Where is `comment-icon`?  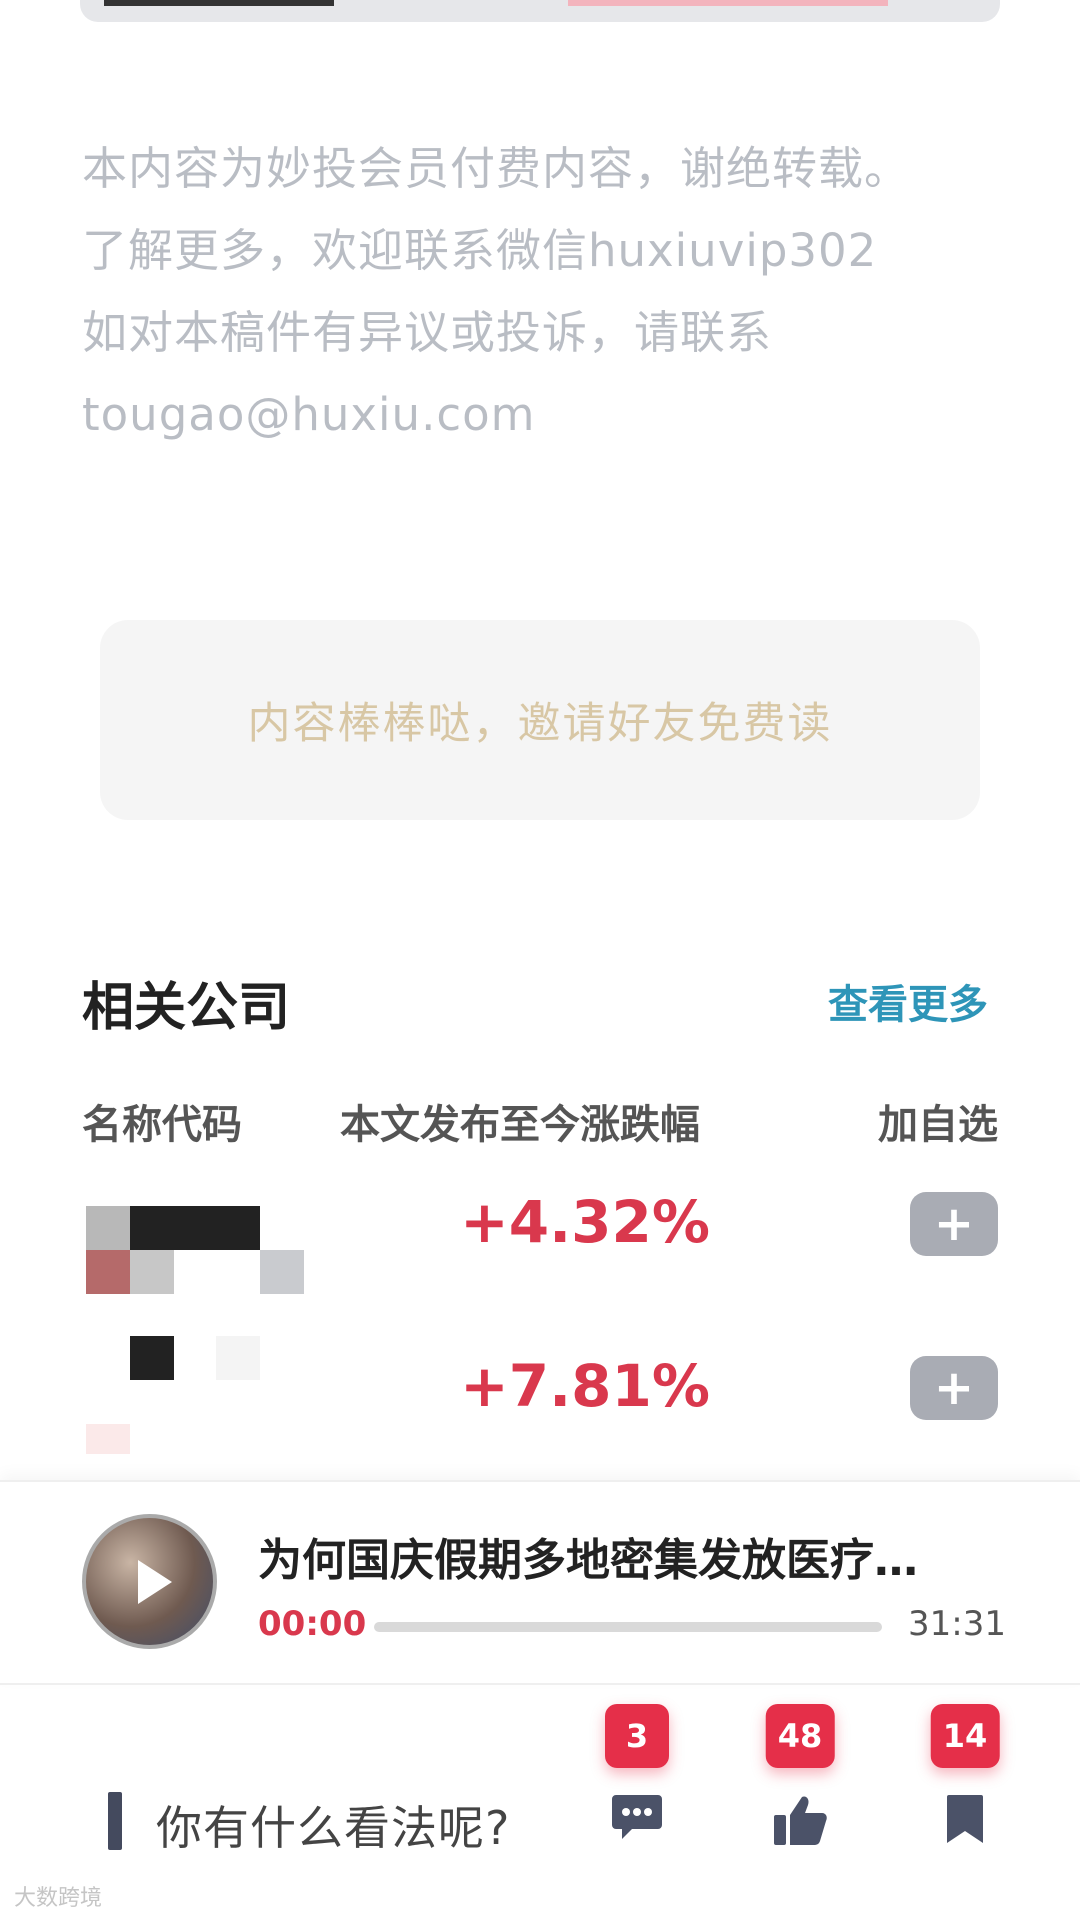
comment-icon is located at coordinates (637, 1817).